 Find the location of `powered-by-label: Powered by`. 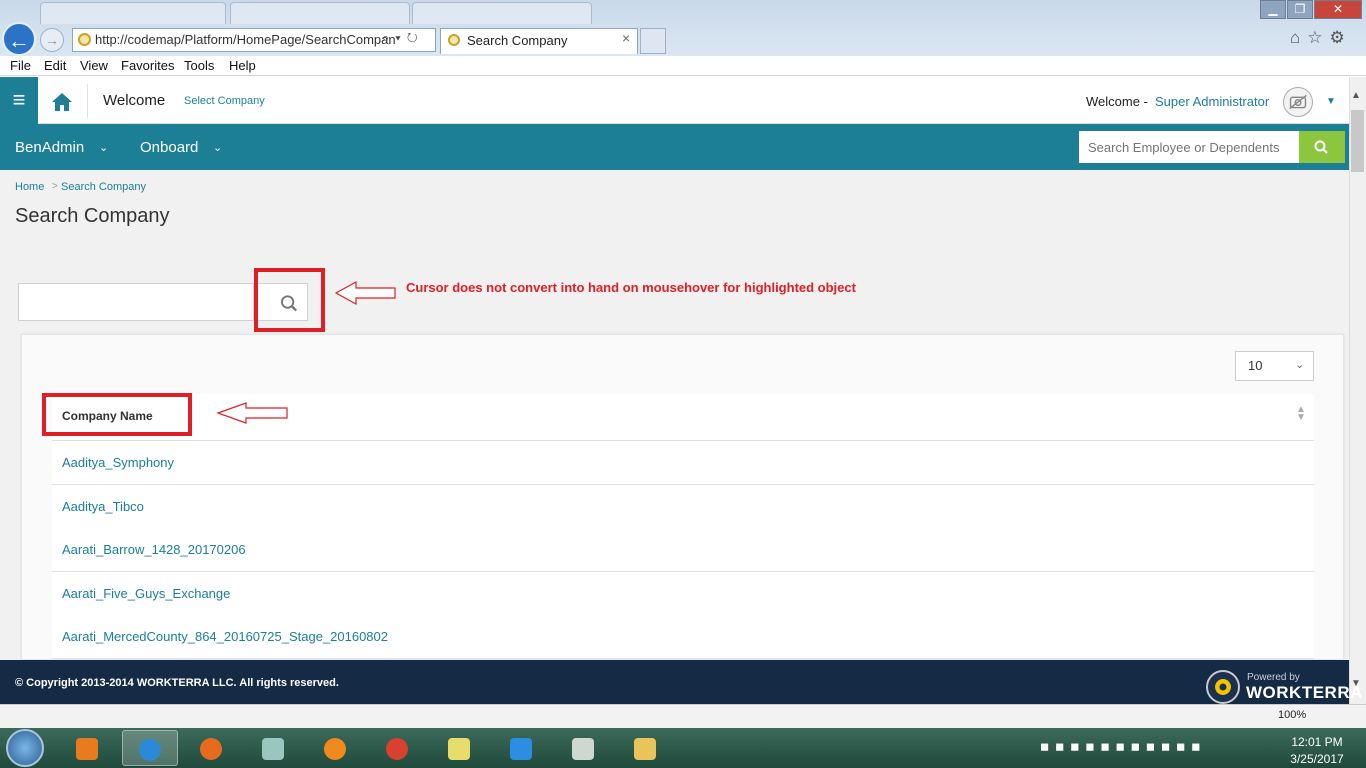

powered-by-label: Powered by is located at coordinates (1273, 677).